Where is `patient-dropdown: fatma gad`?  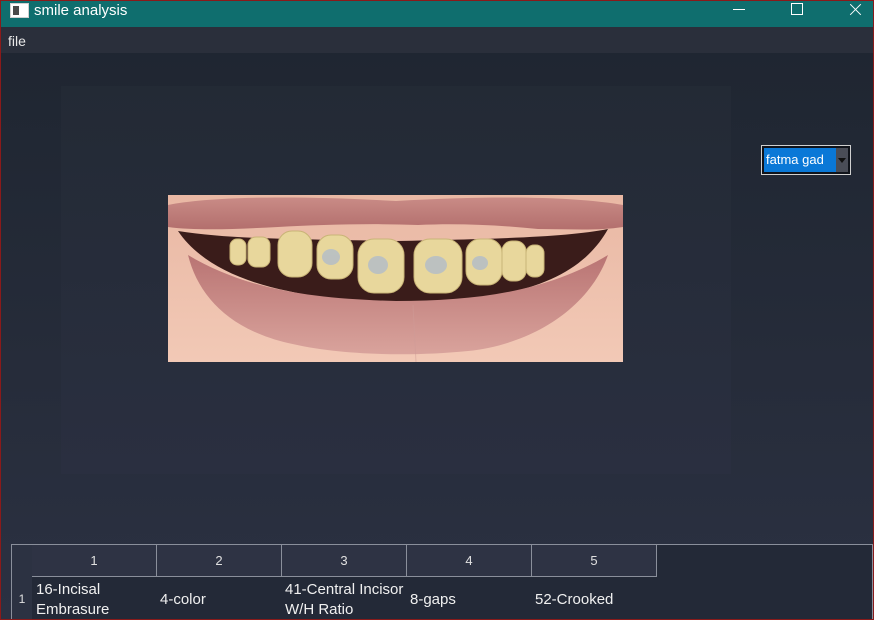 patient-dropdown: fatma gad is located at coordinates (806, 160).